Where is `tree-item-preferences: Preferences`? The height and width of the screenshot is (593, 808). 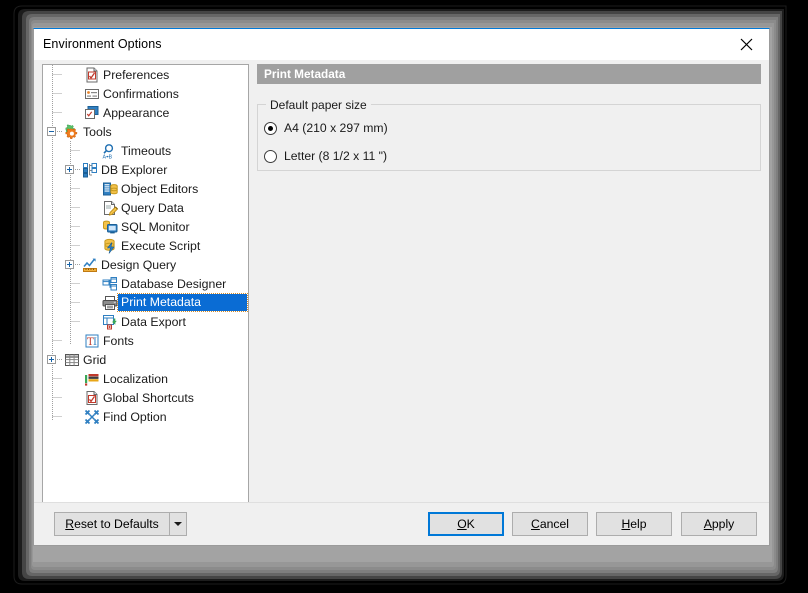 tree-item-preferences: Preferences is located at coordinates (145, 74).